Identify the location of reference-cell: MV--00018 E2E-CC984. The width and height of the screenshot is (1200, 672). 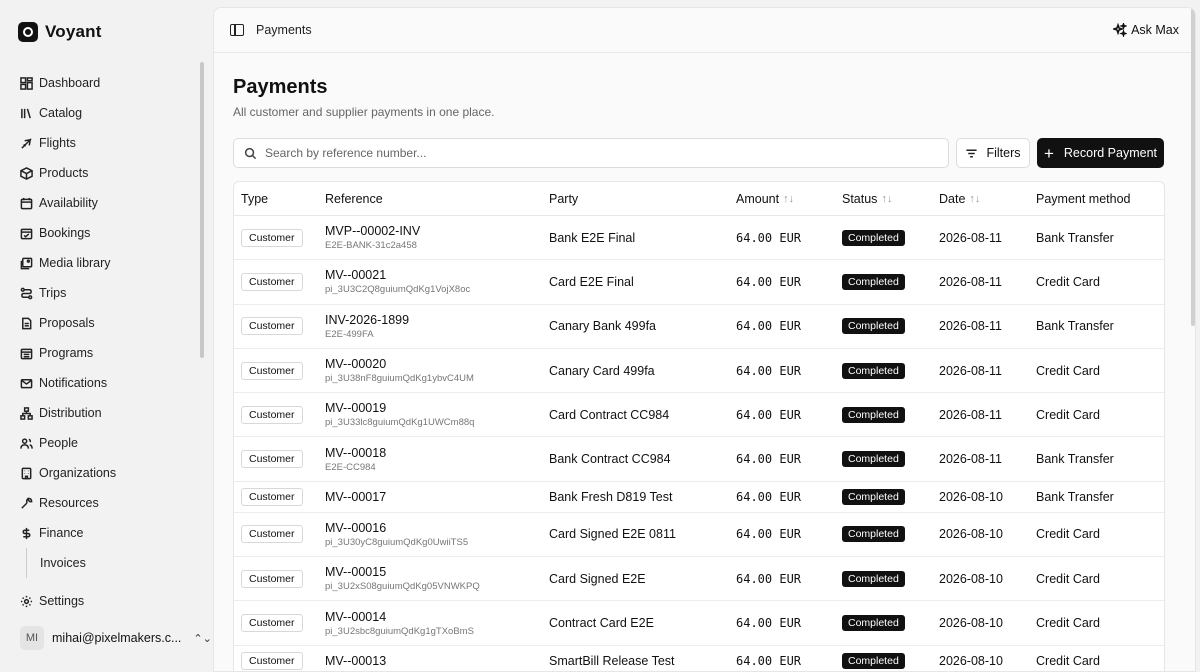
(437, 459).